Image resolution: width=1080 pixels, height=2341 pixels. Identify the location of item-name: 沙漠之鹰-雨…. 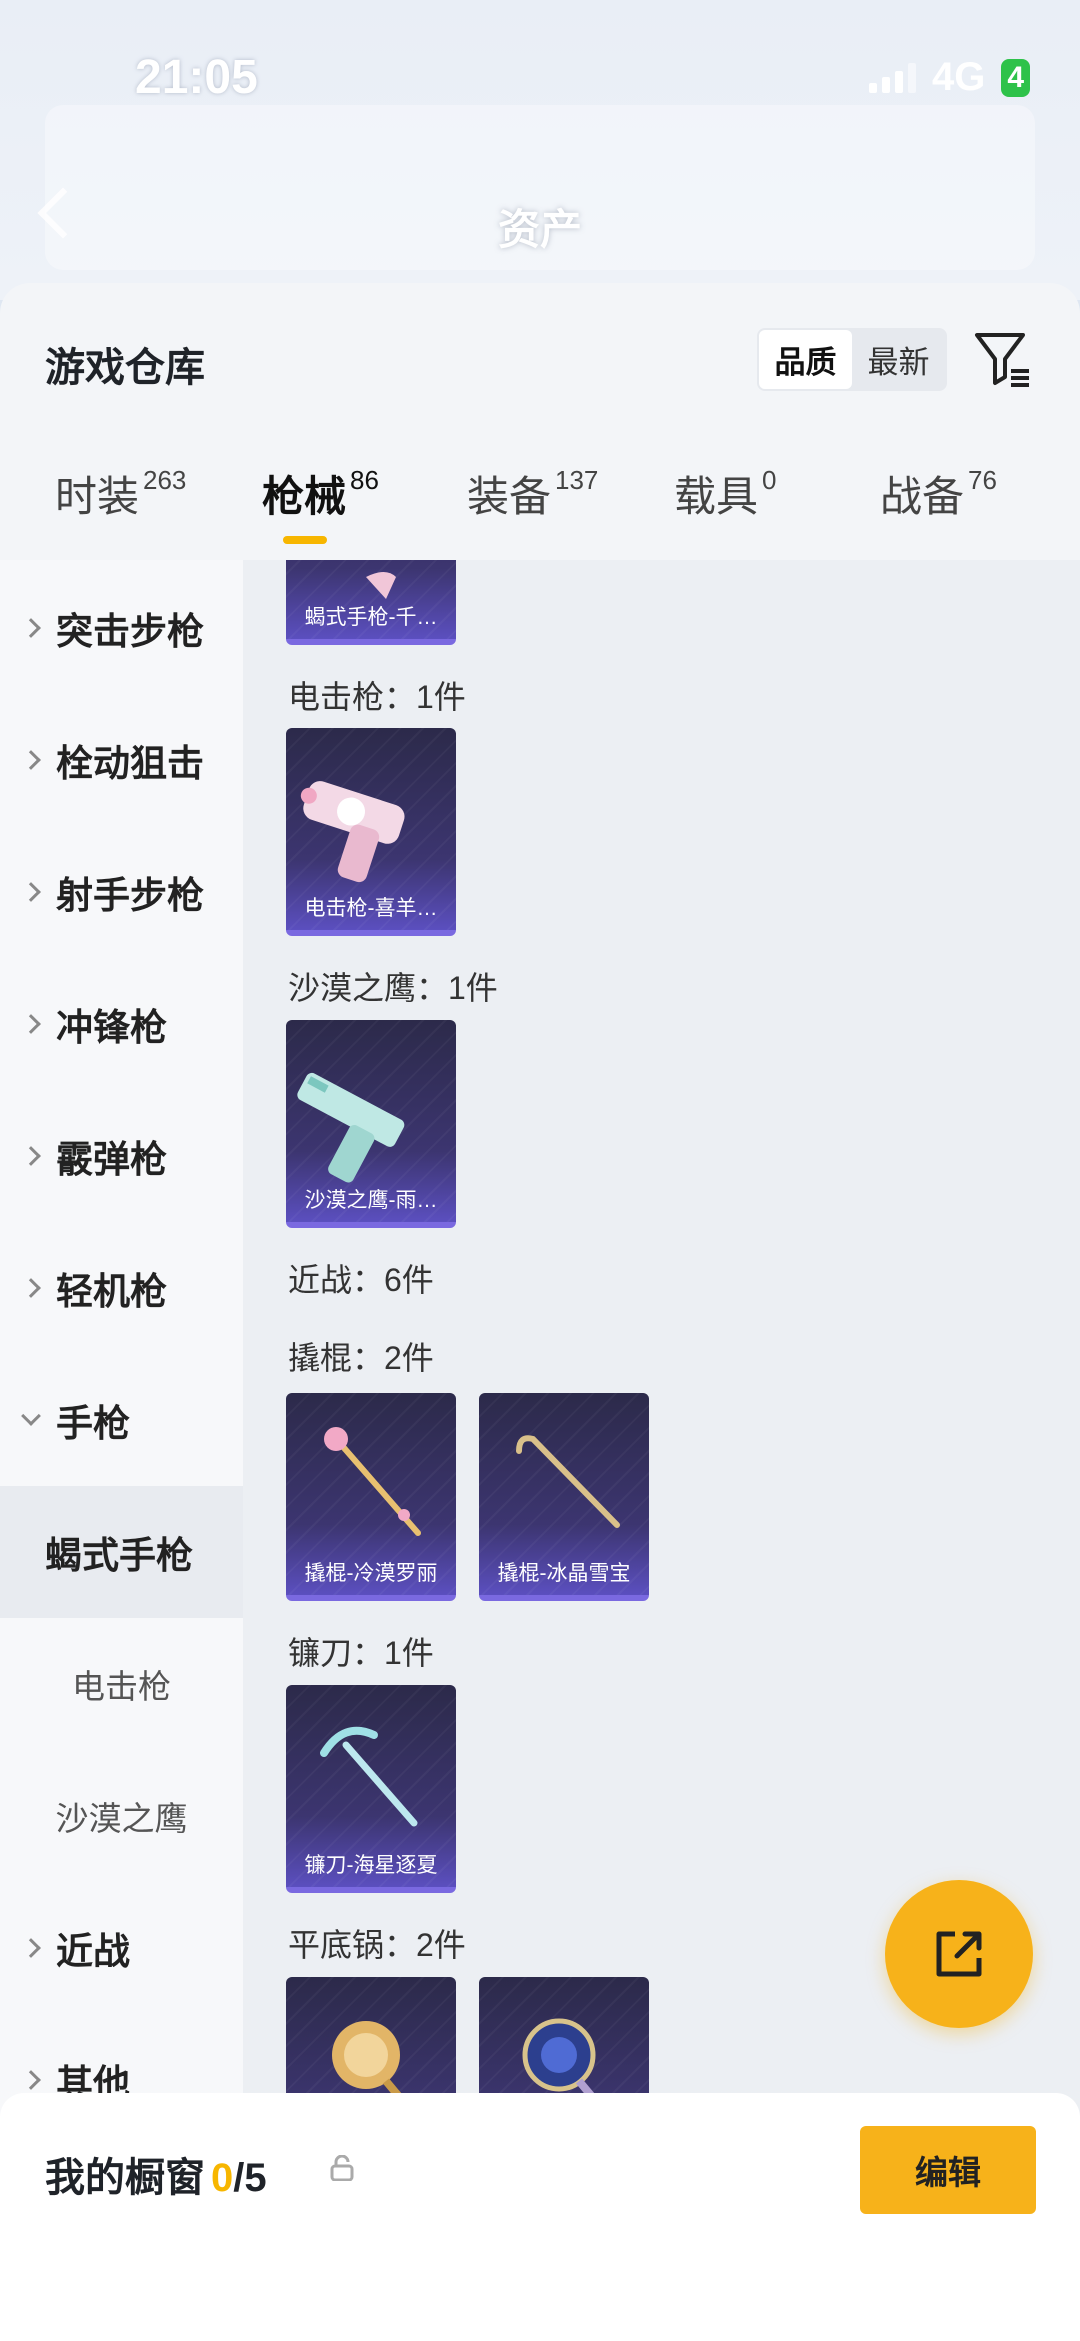
(371, 1200).